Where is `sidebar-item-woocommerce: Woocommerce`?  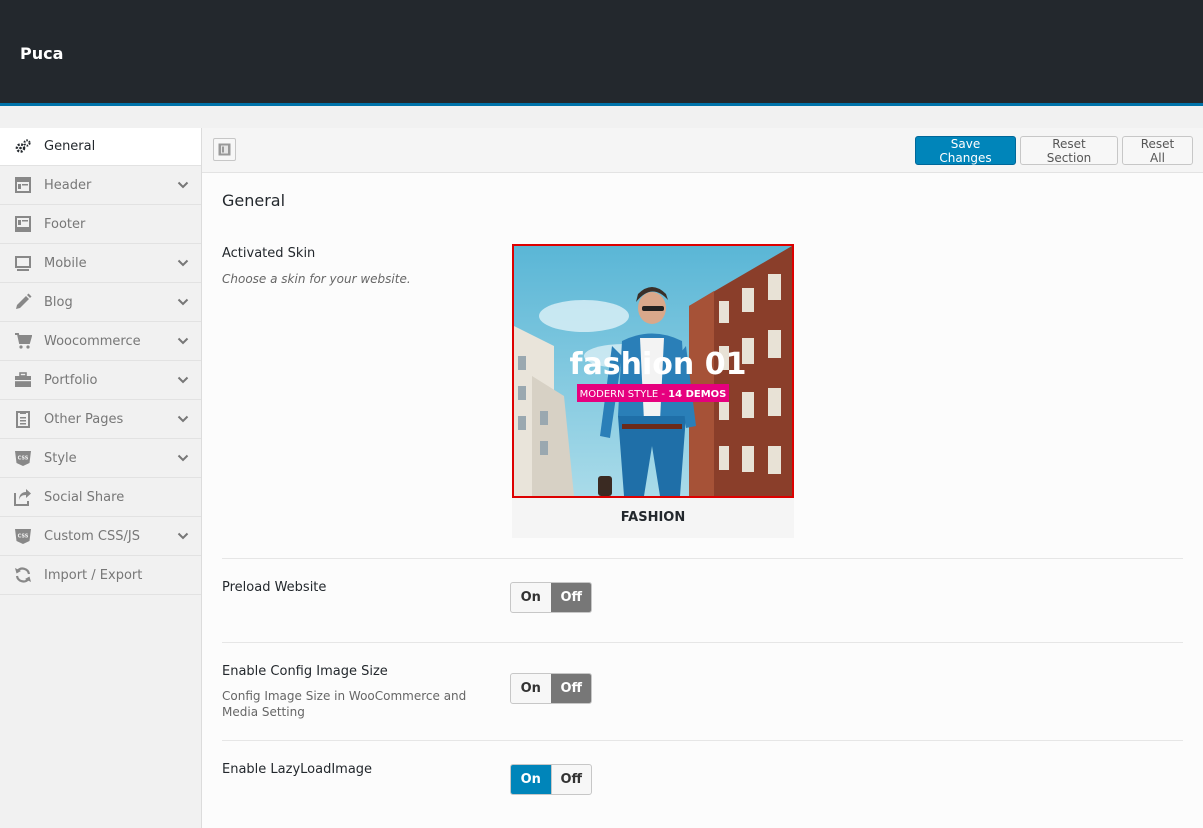
sidebar-item-woocommerce: Woocommerce is located at coordinates (100, 341).